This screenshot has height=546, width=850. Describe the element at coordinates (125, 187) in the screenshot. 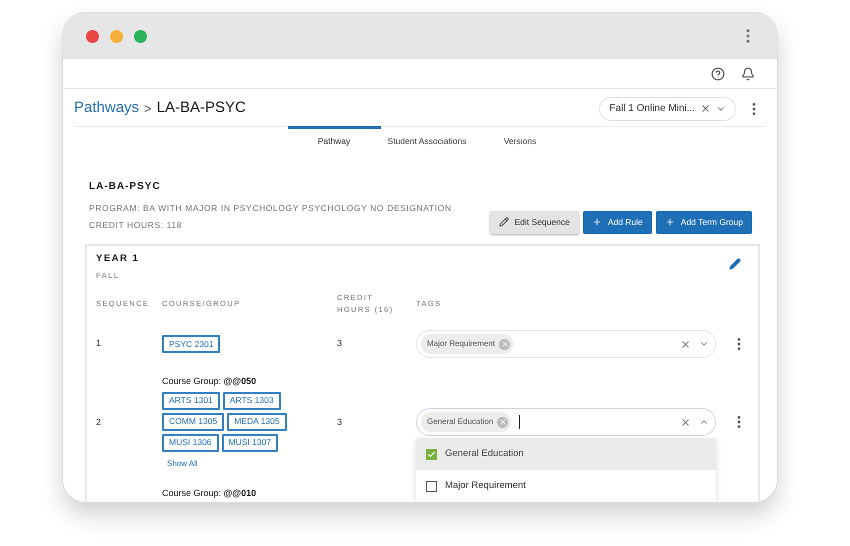

I see `program-code: LA-BA-PSYC` at that location.